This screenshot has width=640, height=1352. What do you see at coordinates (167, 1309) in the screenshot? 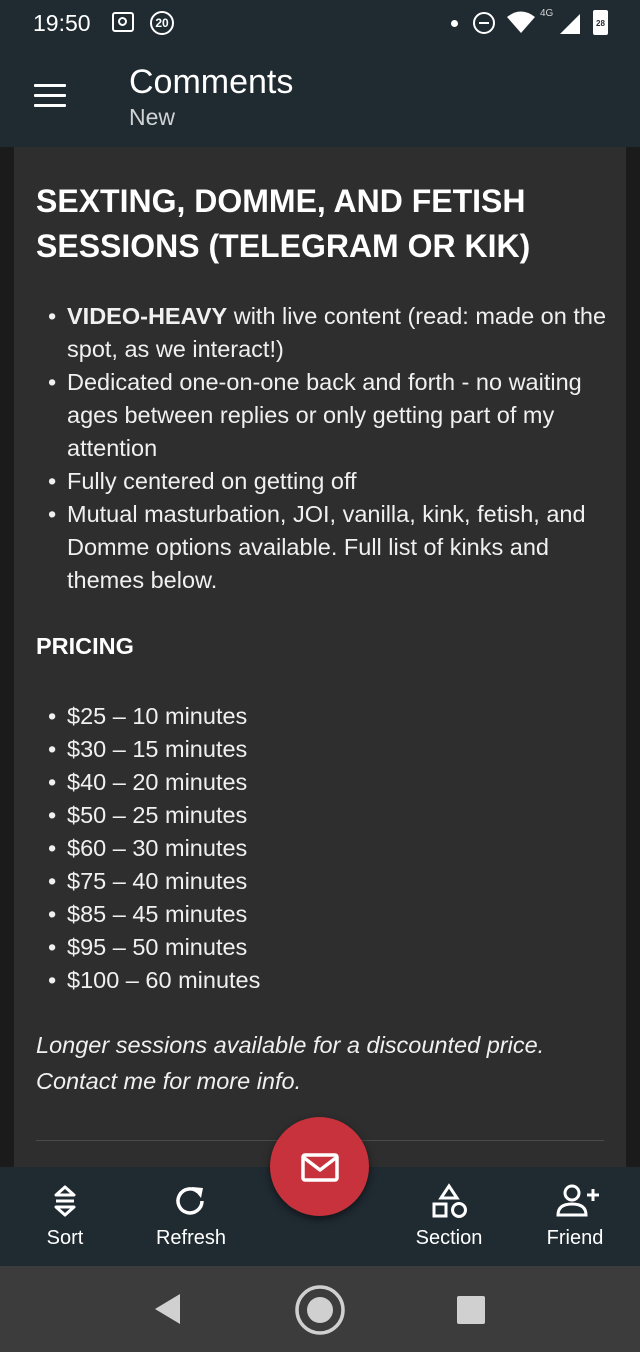
I see `back-icon` at bounding box center [167, 1309].